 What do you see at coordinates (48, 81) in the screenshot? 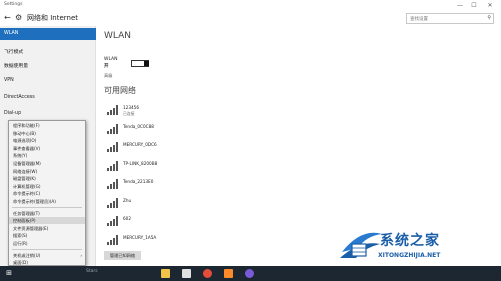
I see `sidebar-item-vpn: VPN` at bounding box center [48, 81].